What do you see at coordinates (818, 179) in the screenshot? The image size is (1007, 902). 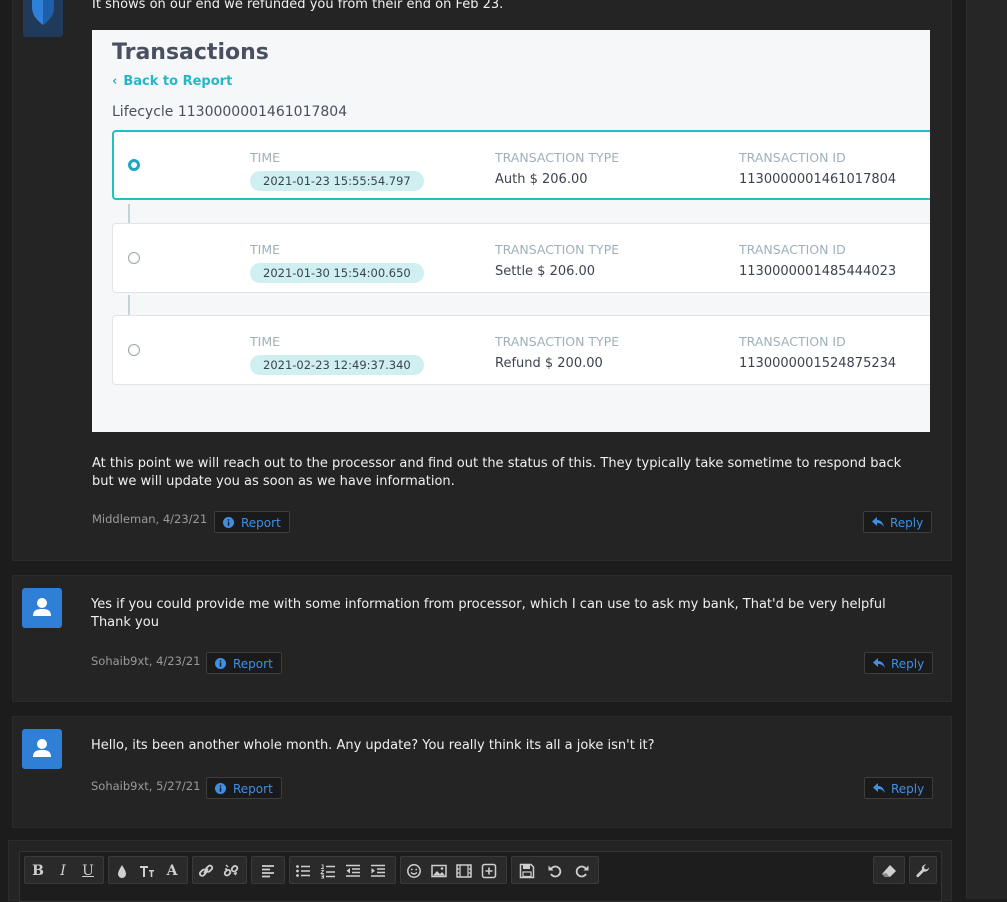 I see `transaction-id: 1130000001461017804` at bounding box center [818, 179].